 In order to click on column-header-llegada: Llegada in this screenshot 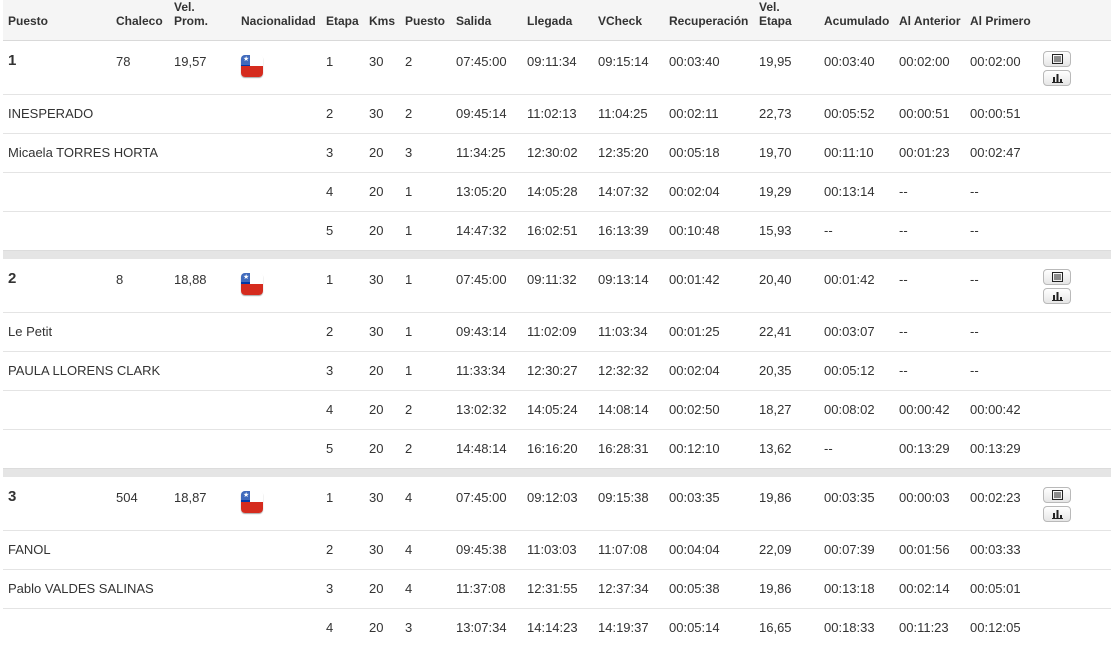, I will do `click(557, 20)`.